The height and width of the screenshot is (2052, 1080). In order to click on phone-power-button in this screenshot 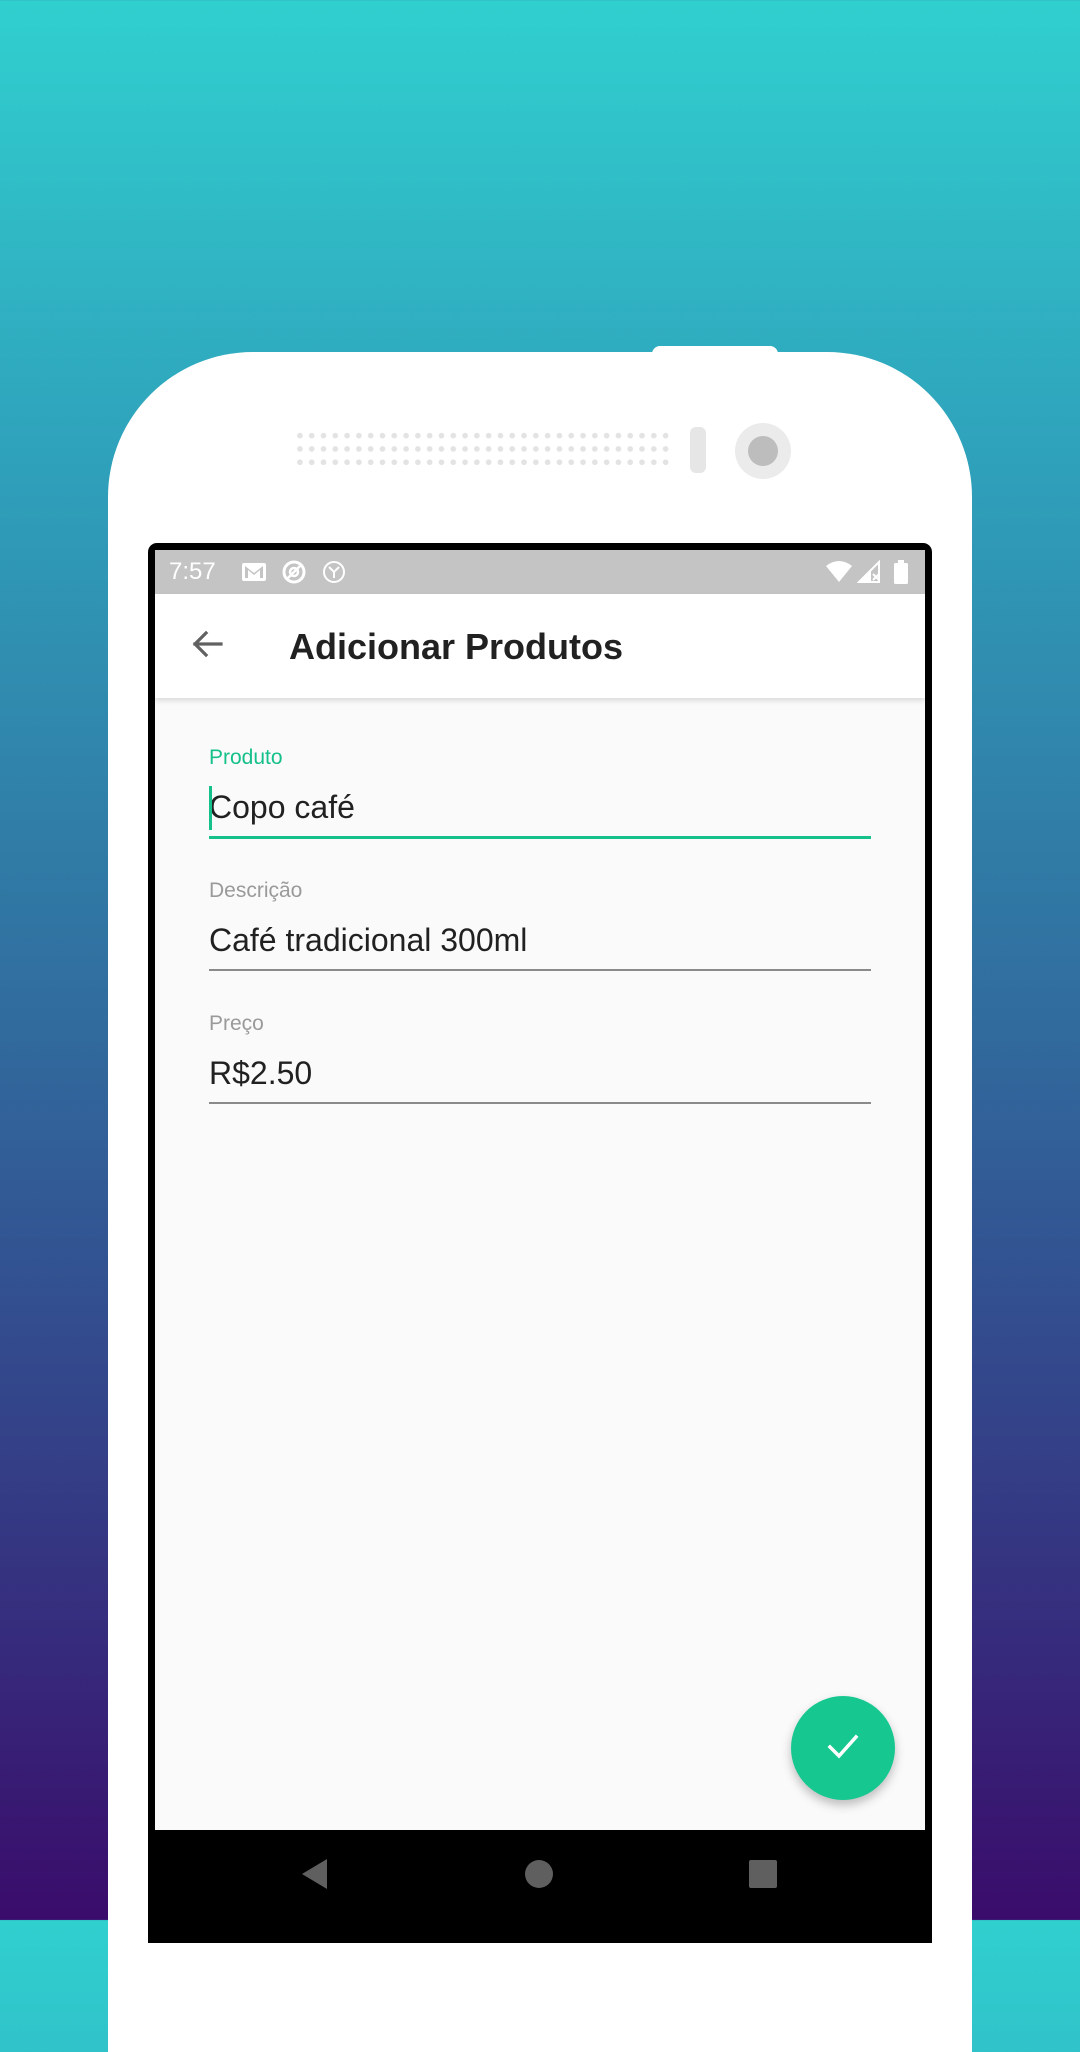, I will do `click(715, 353)`.